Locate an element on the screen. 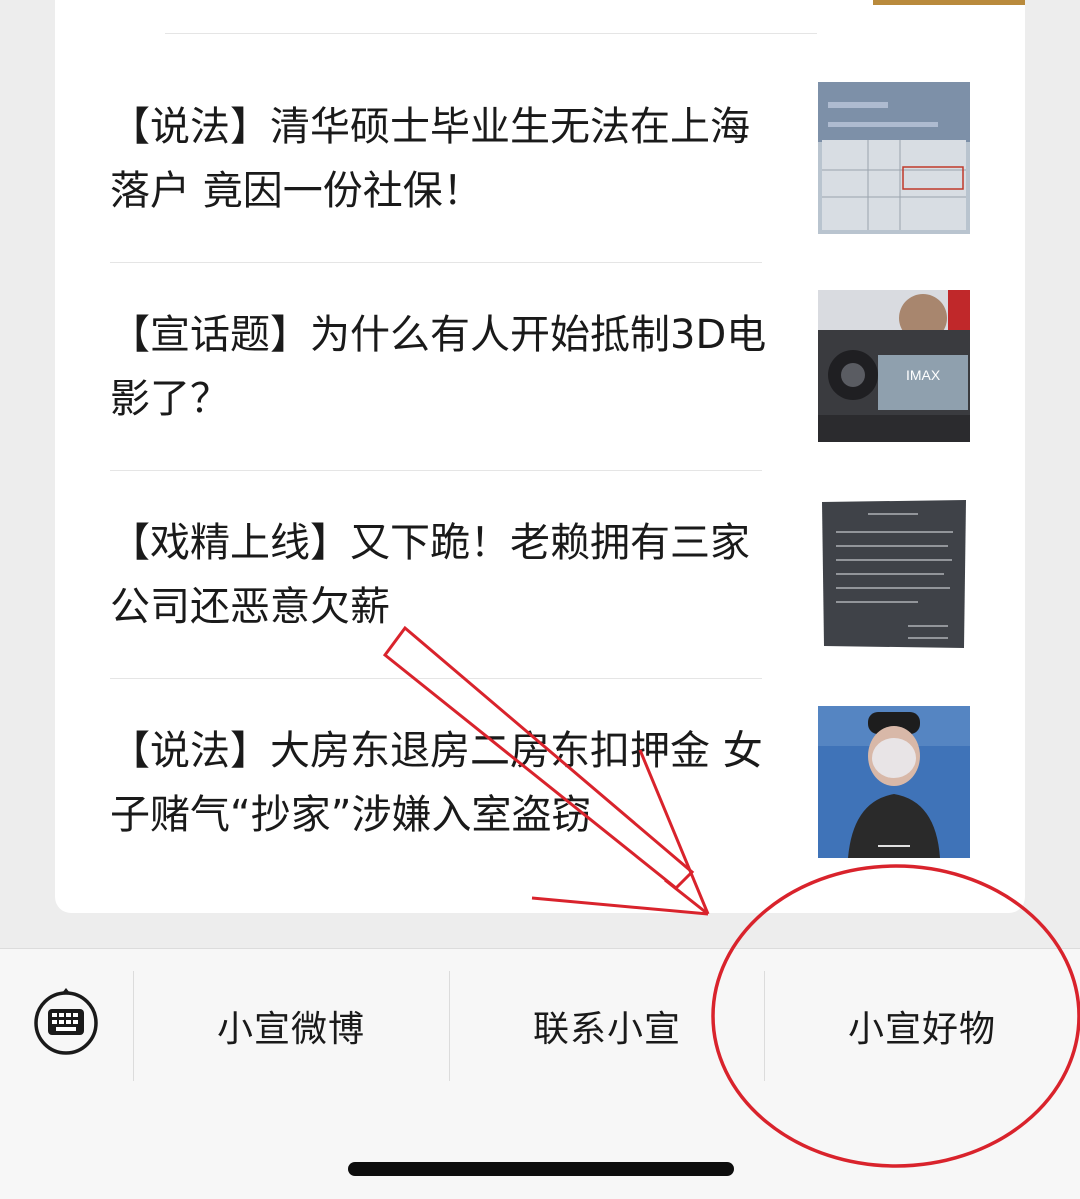  article-title: 【说法】大房东退房二房东扣押金 女子赌气“抄家”涉嫌入室盗窃 is located at coordinates (436, 783).